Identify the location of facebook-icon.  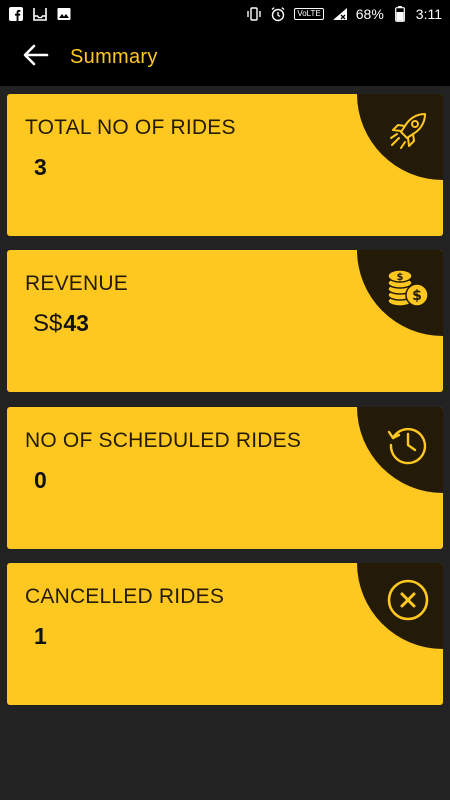
(16, 14).